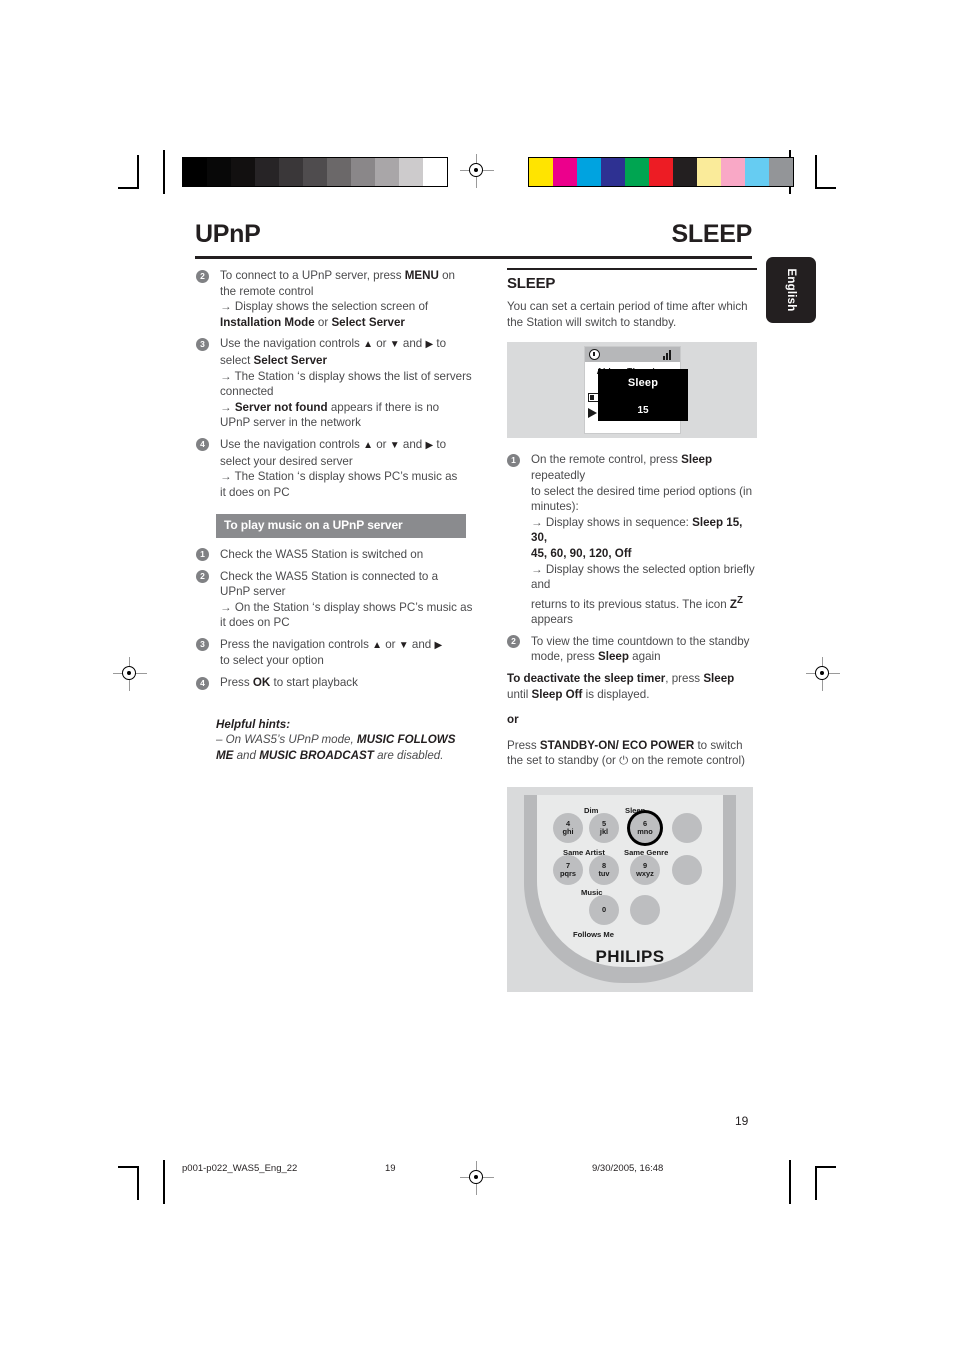  Describe the element at coordinates (473, 234) in the screenshot. I see `page-header: UPnP SLEEP` at that location.